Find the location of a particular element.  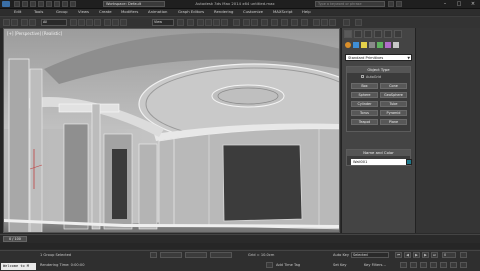

viewport-label: [+] [Perspective] [Realistic] is located at coordinates (34, 33).